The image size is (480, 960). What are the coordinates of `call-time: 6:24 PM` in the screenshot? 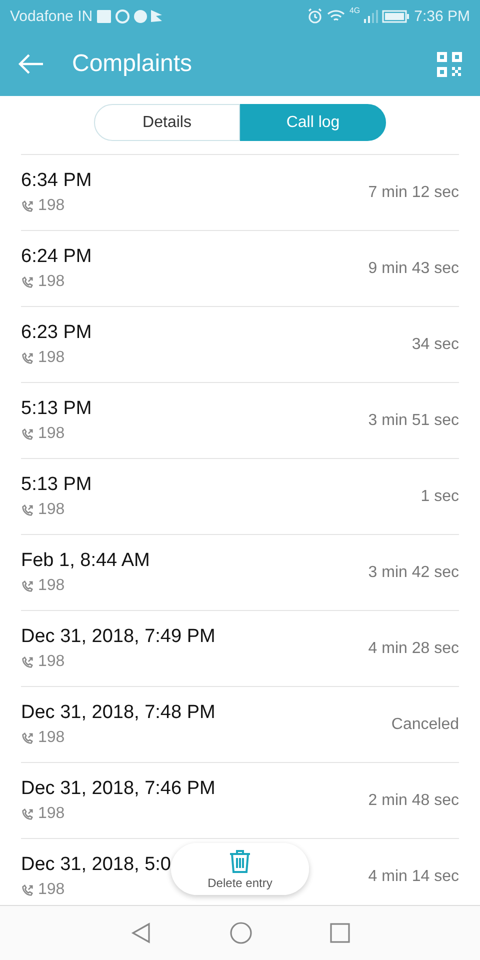 It's located at (56, 257).